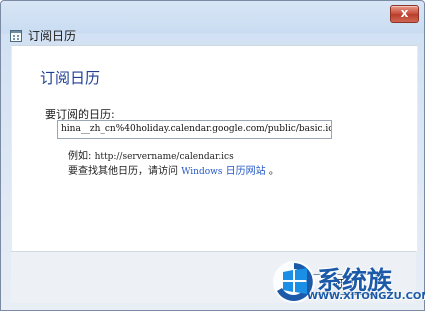  I want to click on link-calendar-site-text: 日历网站, so click(245, 171).